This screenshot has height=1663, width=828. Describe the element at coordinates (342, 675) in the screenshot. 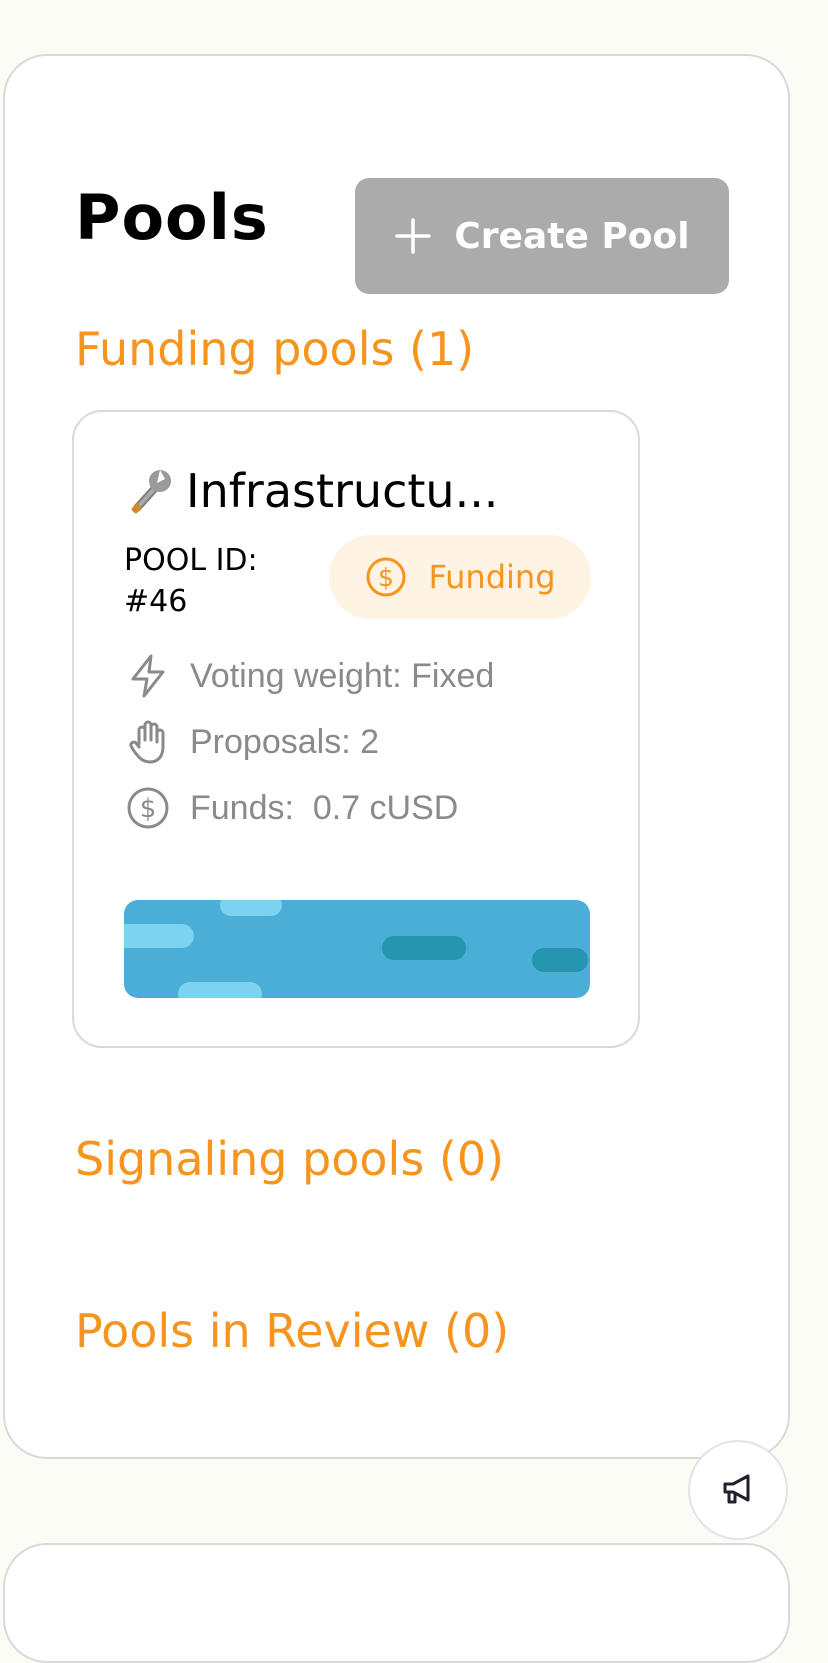

I see `voting-weight-text: Voting weight: Fixed` at that location.